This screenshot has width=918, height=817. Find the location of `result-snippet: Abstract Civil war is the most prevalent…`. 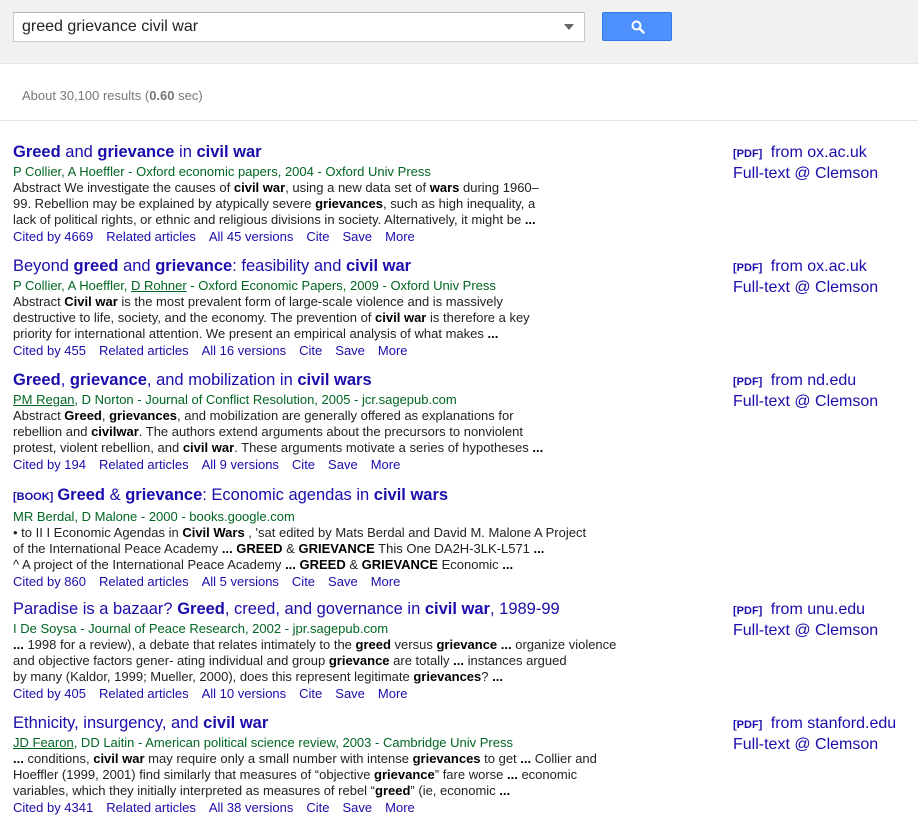

result-snippet: Abstract Civil war is the most prevalent… is located at coordinates (318, 318).